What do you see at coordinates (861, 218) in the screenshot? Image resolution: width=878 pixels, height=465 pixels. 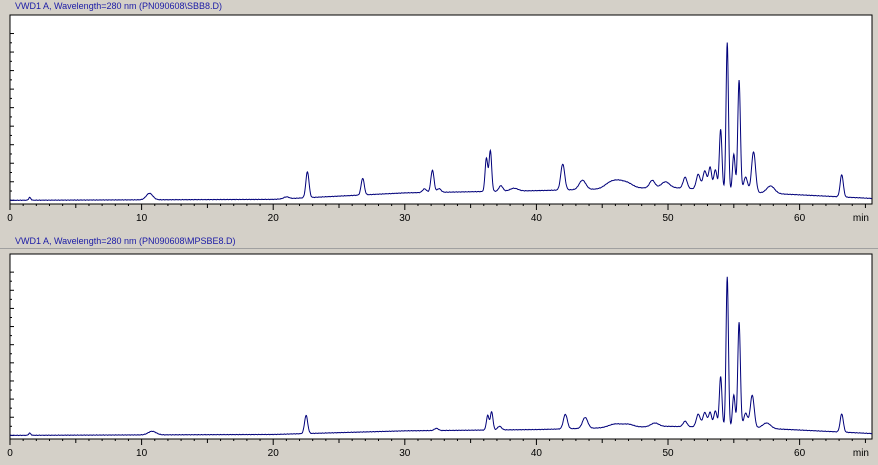 I see `x-axis-unit-1: min` at bounding box center [861, 218].